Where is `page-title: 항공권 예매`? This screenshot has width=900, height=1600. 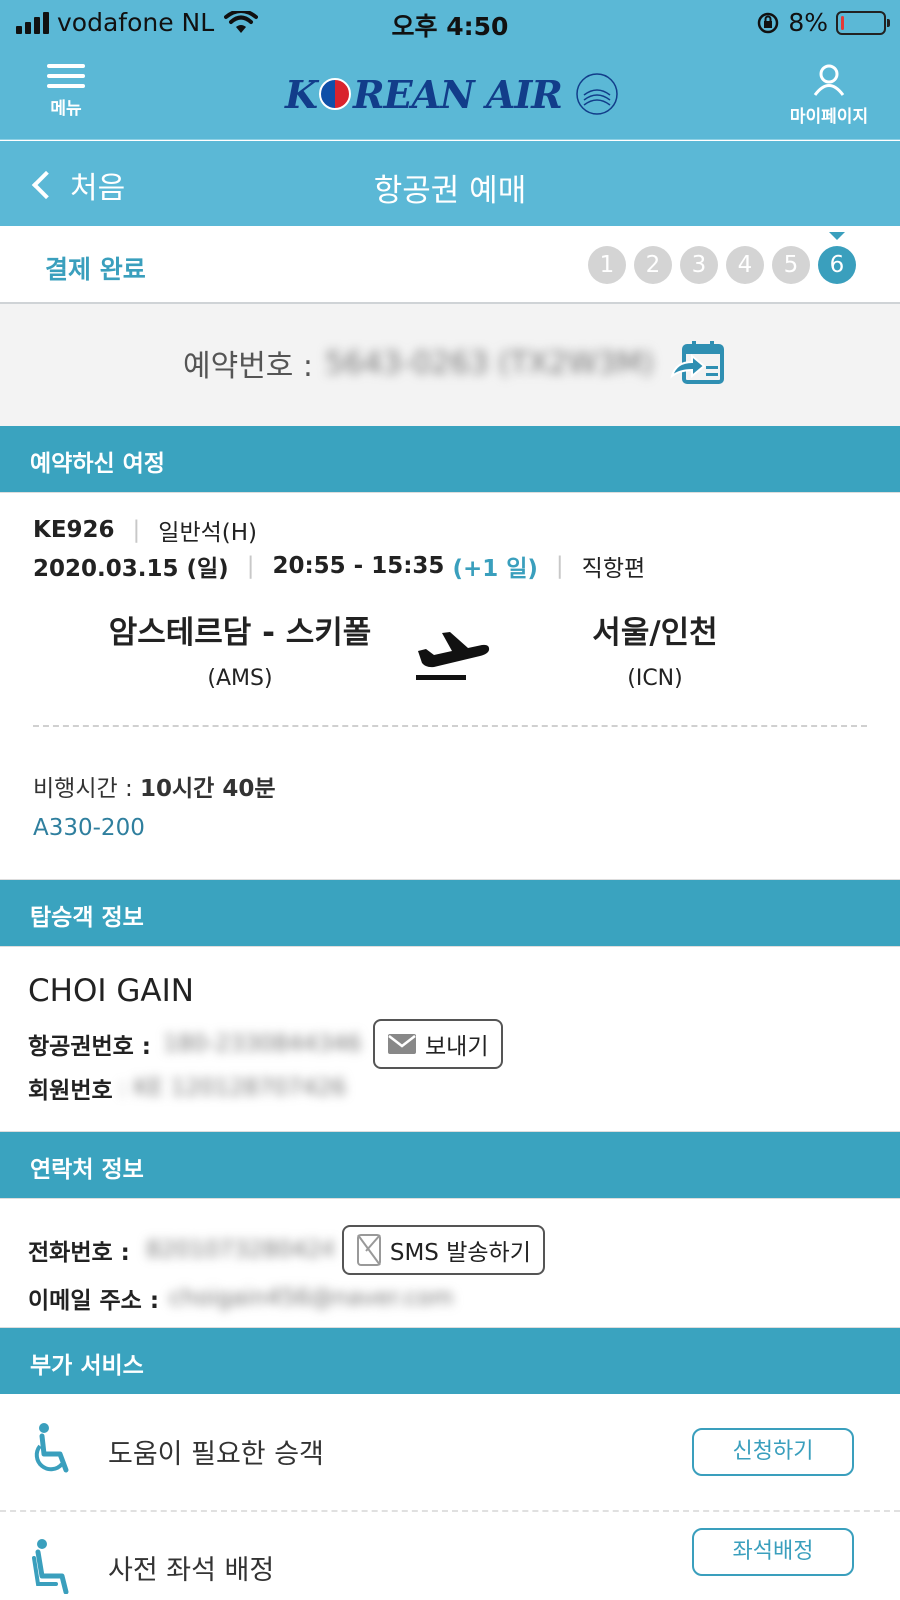 page-title: 항공권 예매 is located at coordinates (450, 191).